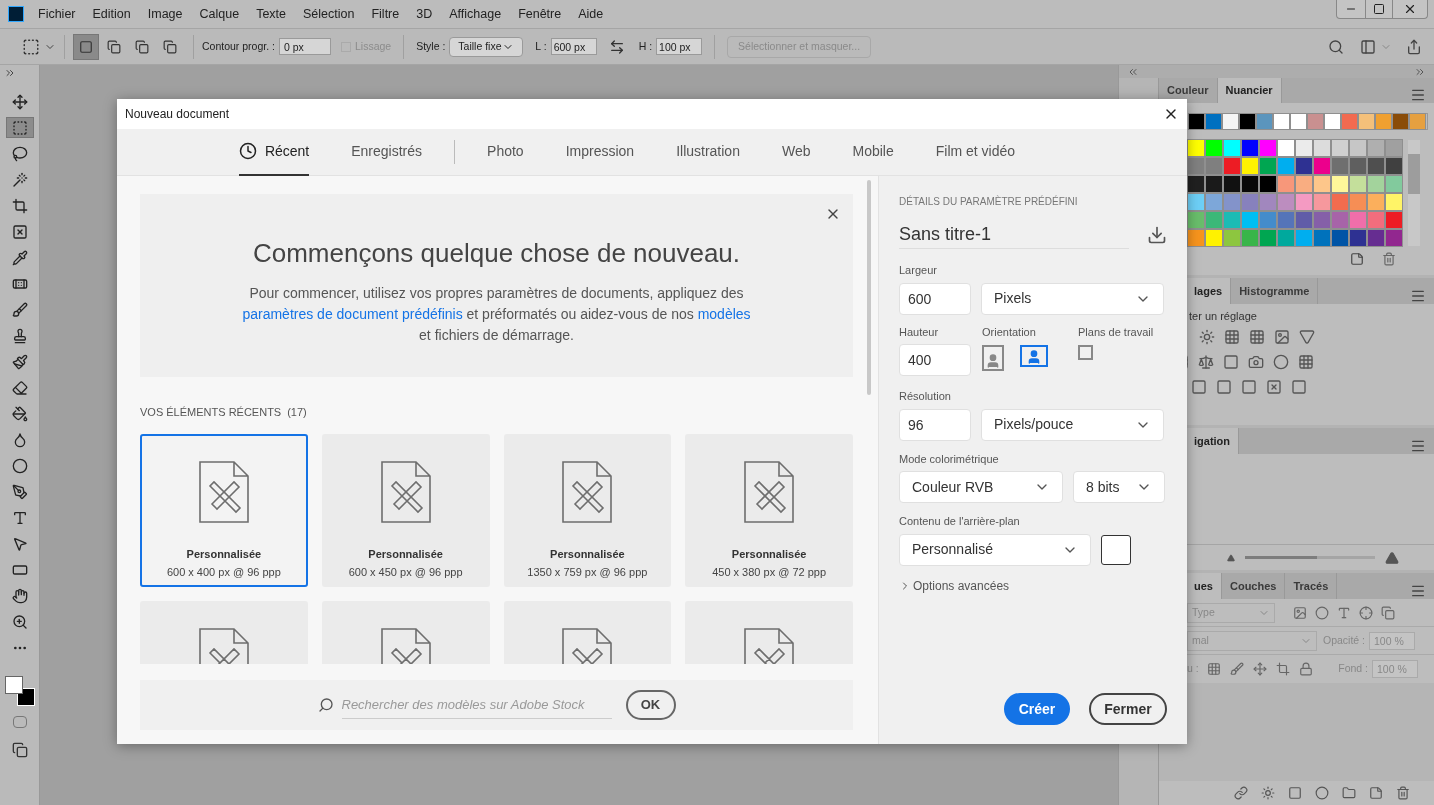  I want to click on section-heading: DÉTAILS DU PARAMÈTRE PRÉDÉFINI, so click(989, 201).